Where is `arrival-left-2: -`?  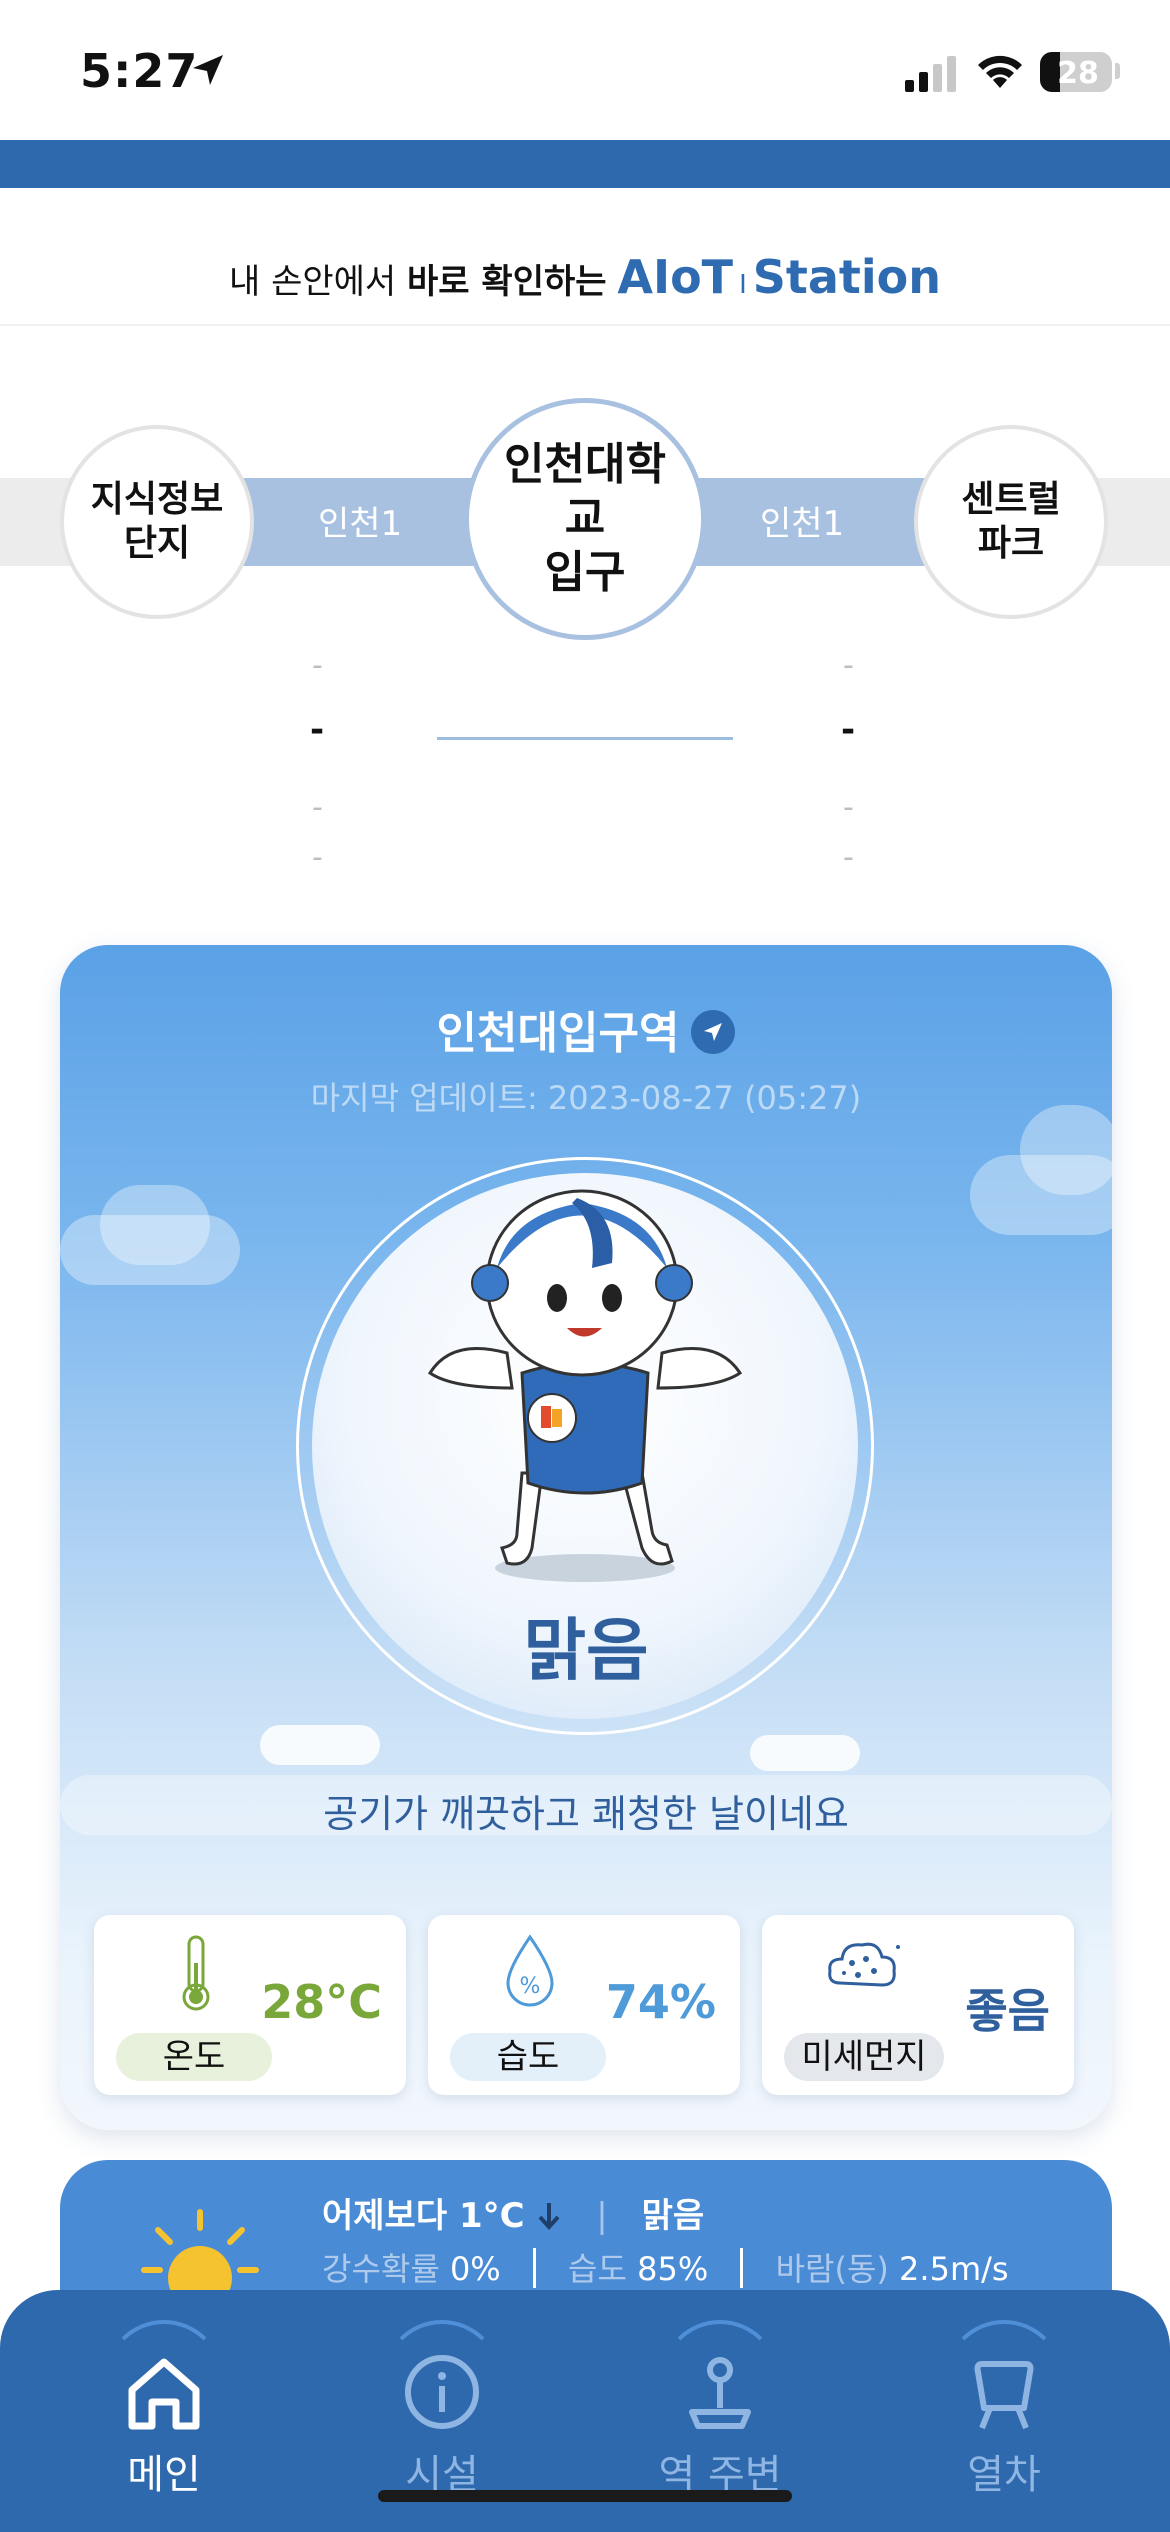 arrival-left-2: - is located at coordinates (317, 730).